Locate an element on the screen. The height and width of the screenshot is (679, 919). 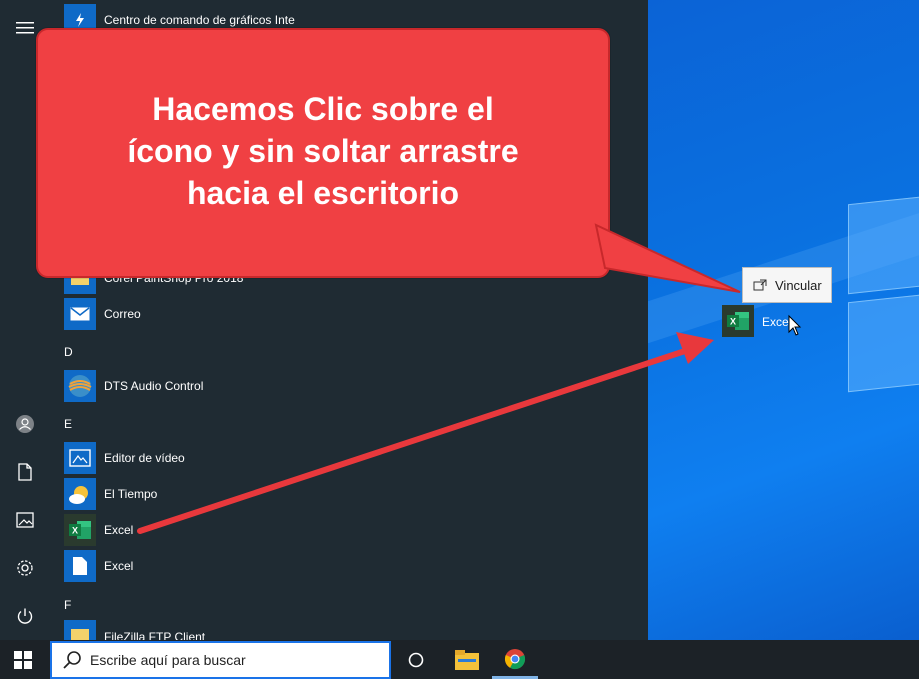
power-icon is located at coordinates (25, 616).